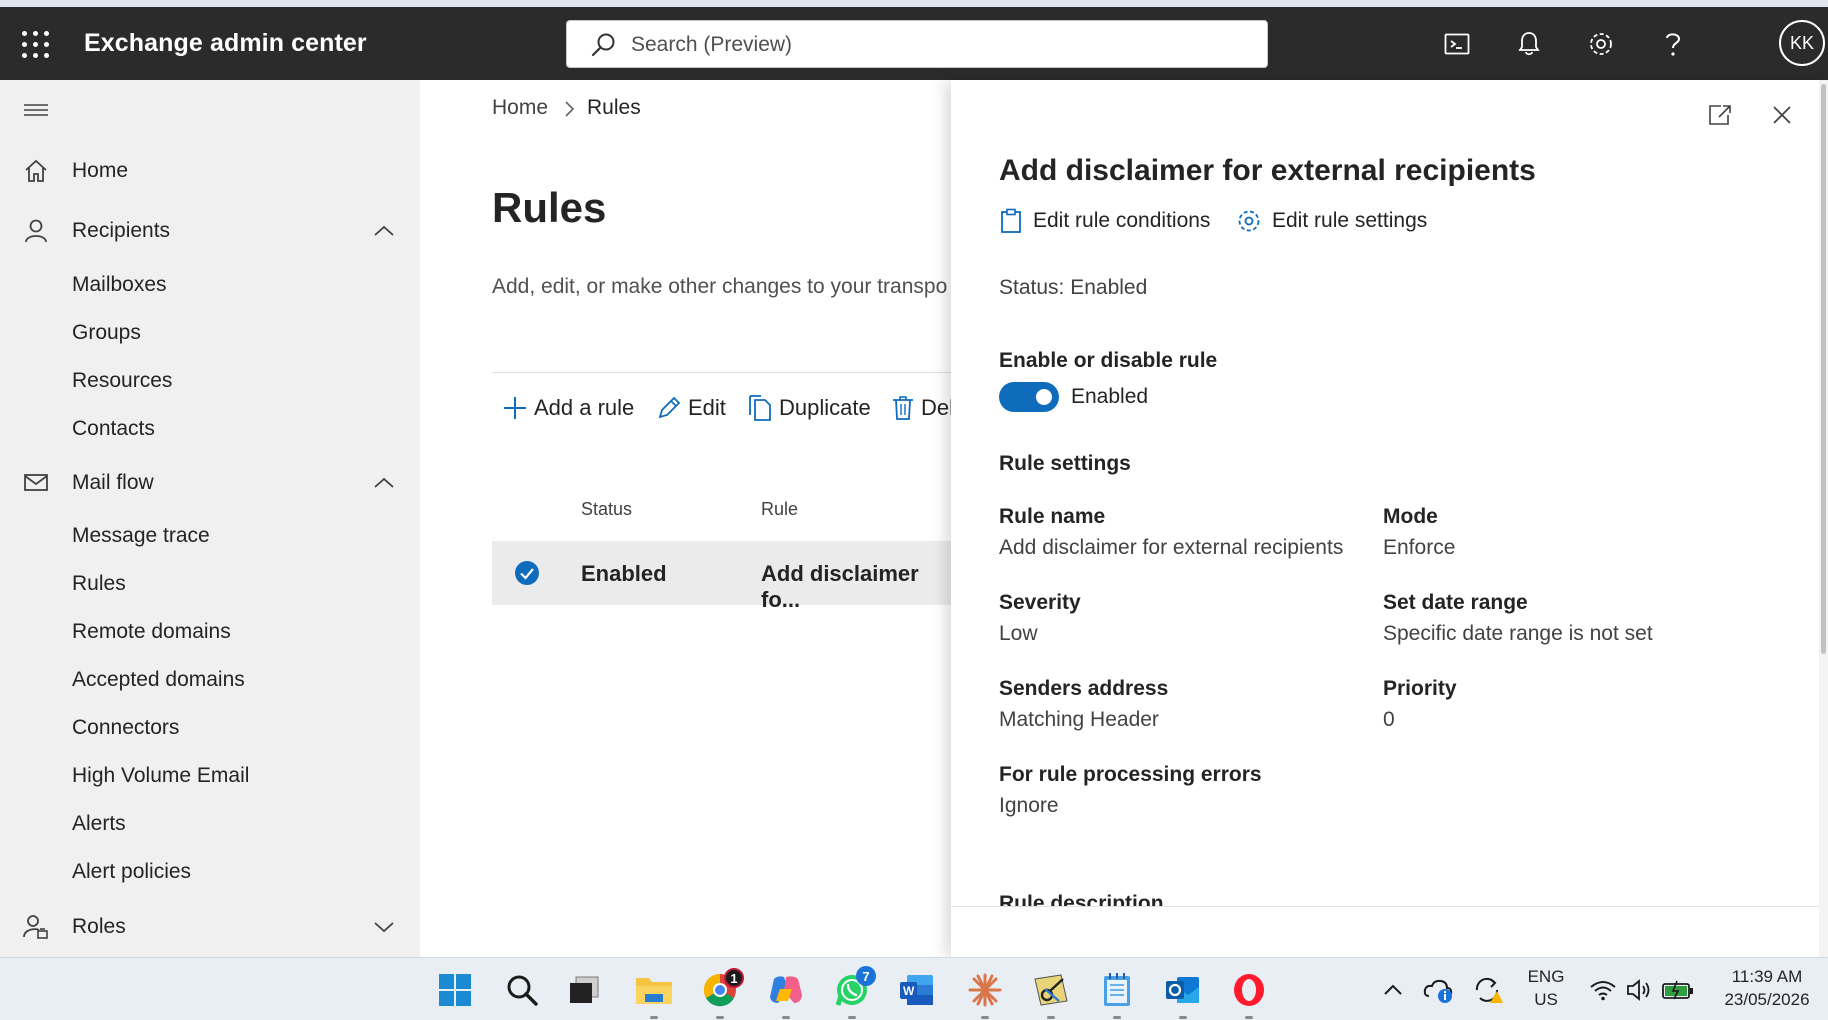 This screenshot has height=1020, width=1828. What do you see at coordinates (779, 509) in the screenshot?
I see `column-header-rule: Rule` at bounding box center [779, 509].